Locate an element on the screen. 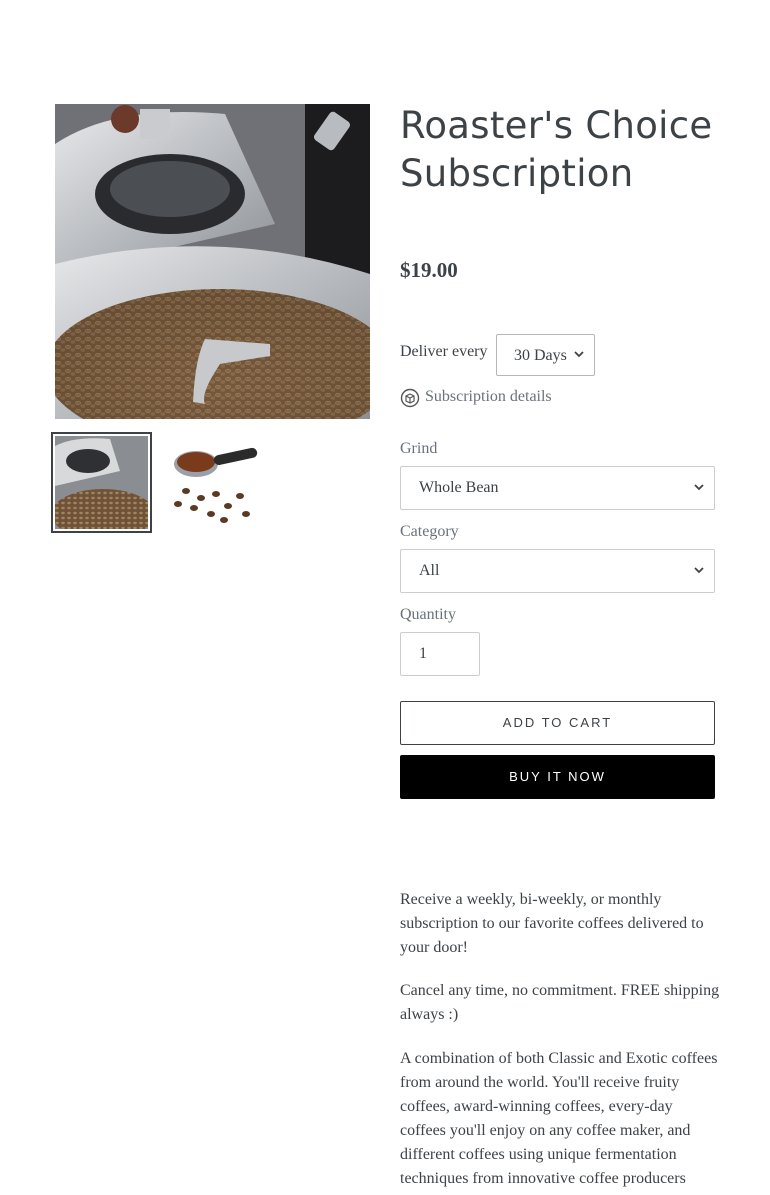  deliver-frequency-select: 30 Days is located at coordinates (545, 355).